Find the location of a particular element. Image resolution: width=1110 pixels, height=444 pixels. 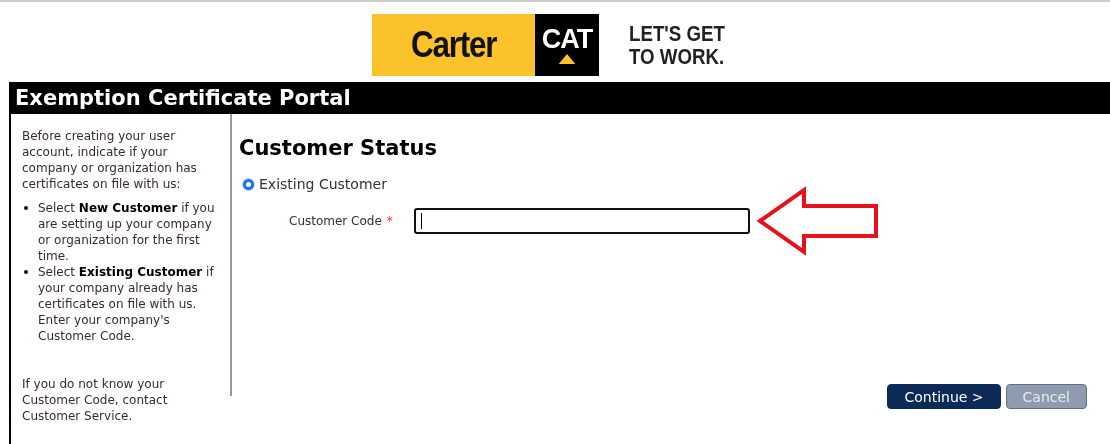

slogan-line: TO WORK. is located at coordinates (677, 57).